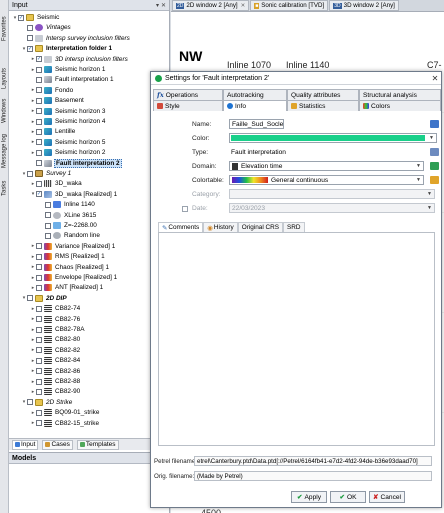 Image resolution: width=444 pixels, height=513 pixels. I want to click on tab-operations: fx Operations, so click(188, 94).